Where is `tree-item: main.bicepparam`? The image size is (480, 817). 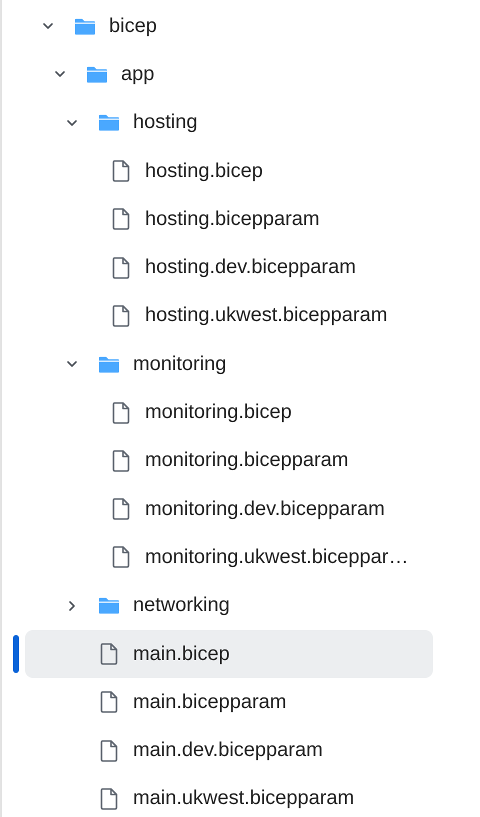
tree-item: main.bicepparam is located at coordinates (229, 702).